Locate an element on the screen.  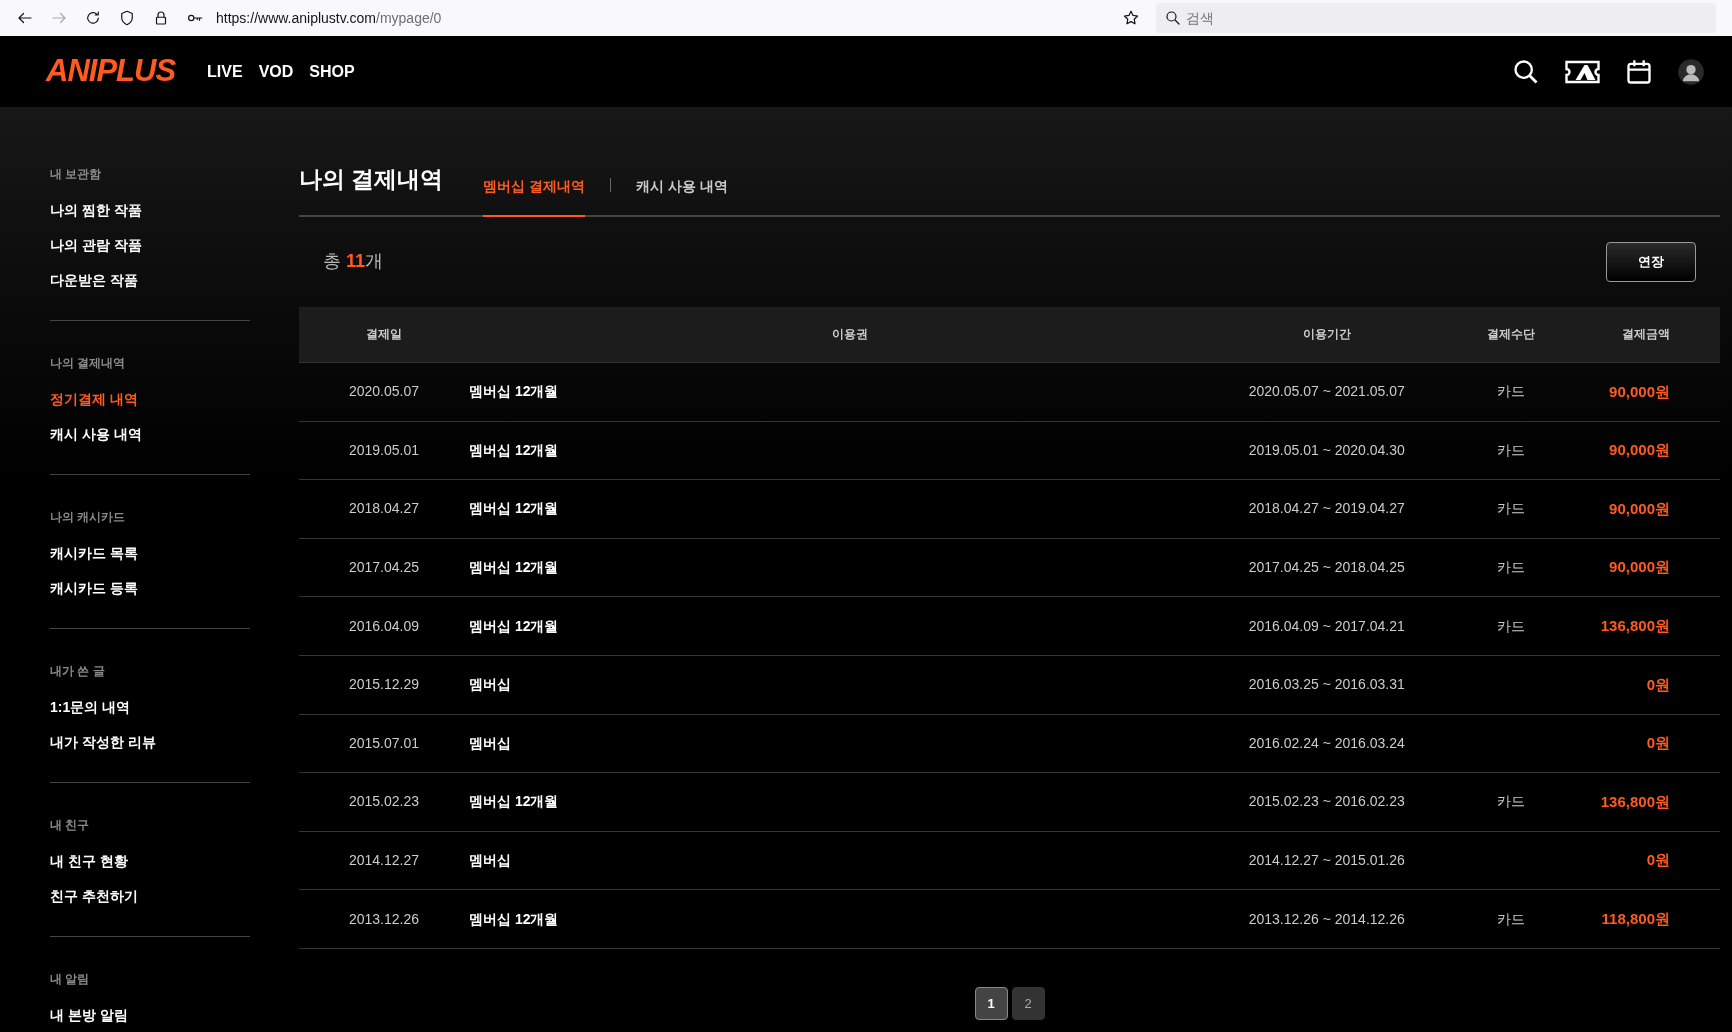
table-cell: 2018.04.27 is located at coordinates (384, 509).